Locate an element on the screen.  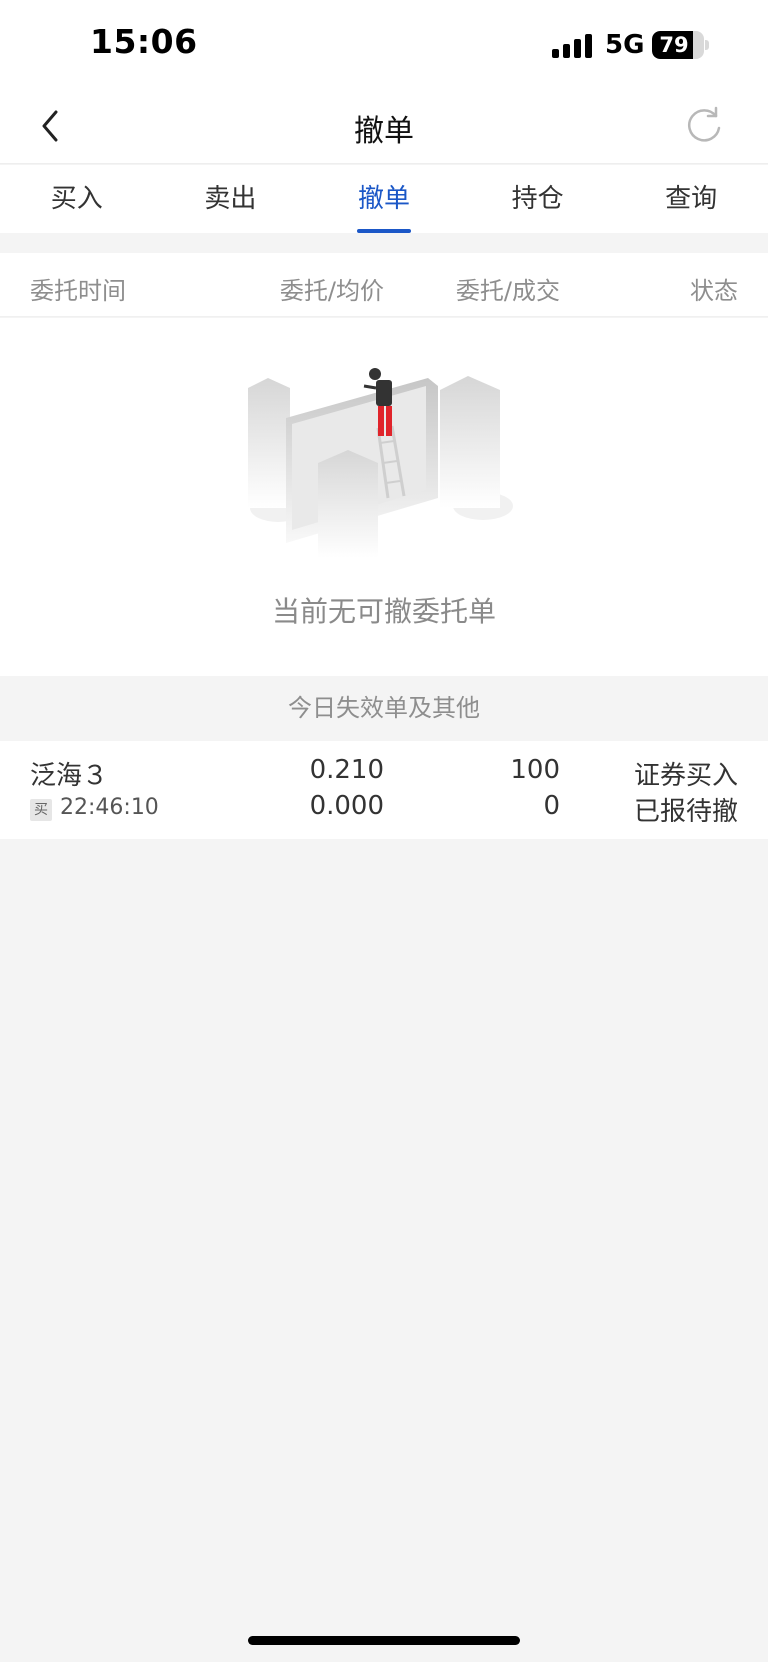
header-time: 委托时间 is located at coordinates (78, 291).